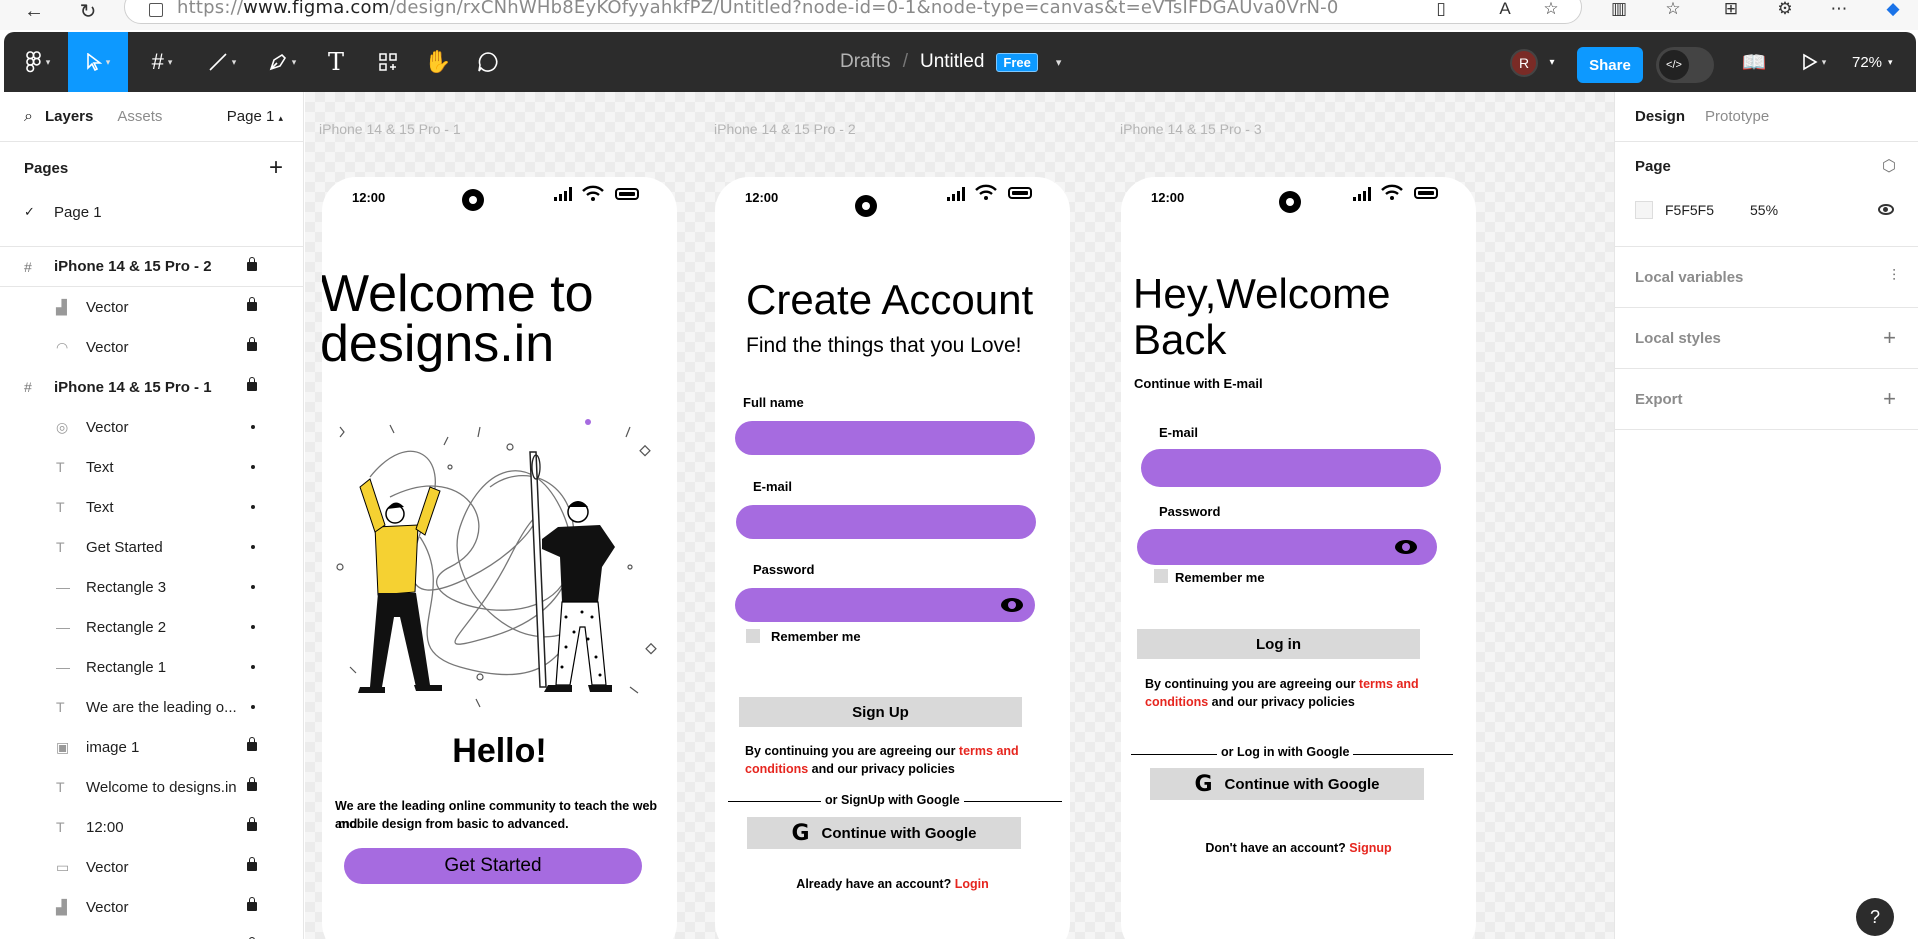 The image size is (1918, 939). Describe the element at coordinates (1441, 10) in the screenshot. I see `page-icon: ▯` at that location.